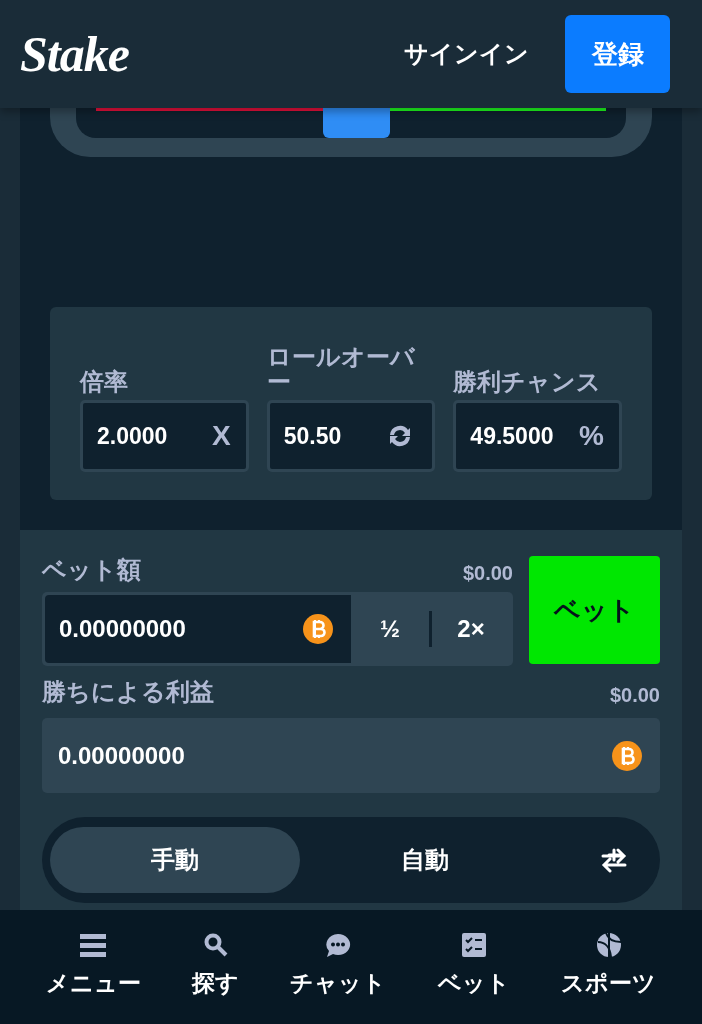 The width and height of the screenshot is (702, 1024). Describe the element at coordinates (351, 436) in the screenshot. I see `number-field: 50.50` at that location.